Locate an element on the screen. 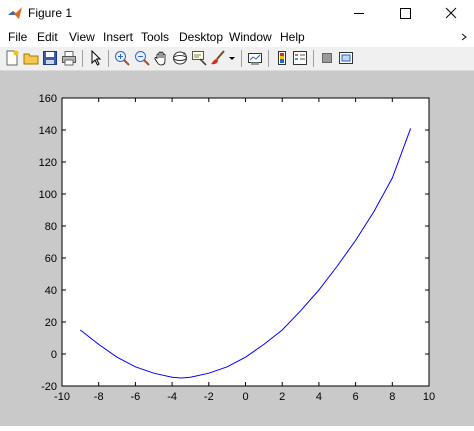 The width and height of the screenshot is (474, 431). close-icon is located at coordinates (451, 13).